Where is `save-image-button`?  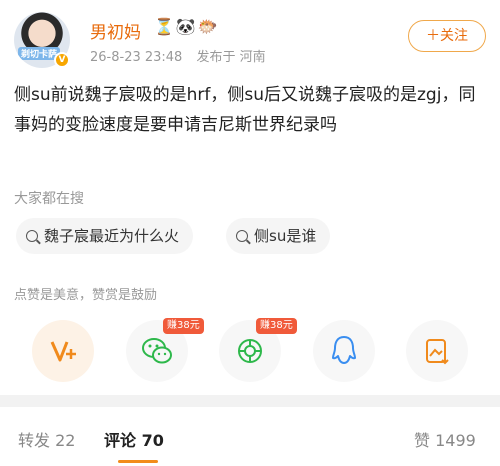
save-image-button is located at coordinates (437, 351).